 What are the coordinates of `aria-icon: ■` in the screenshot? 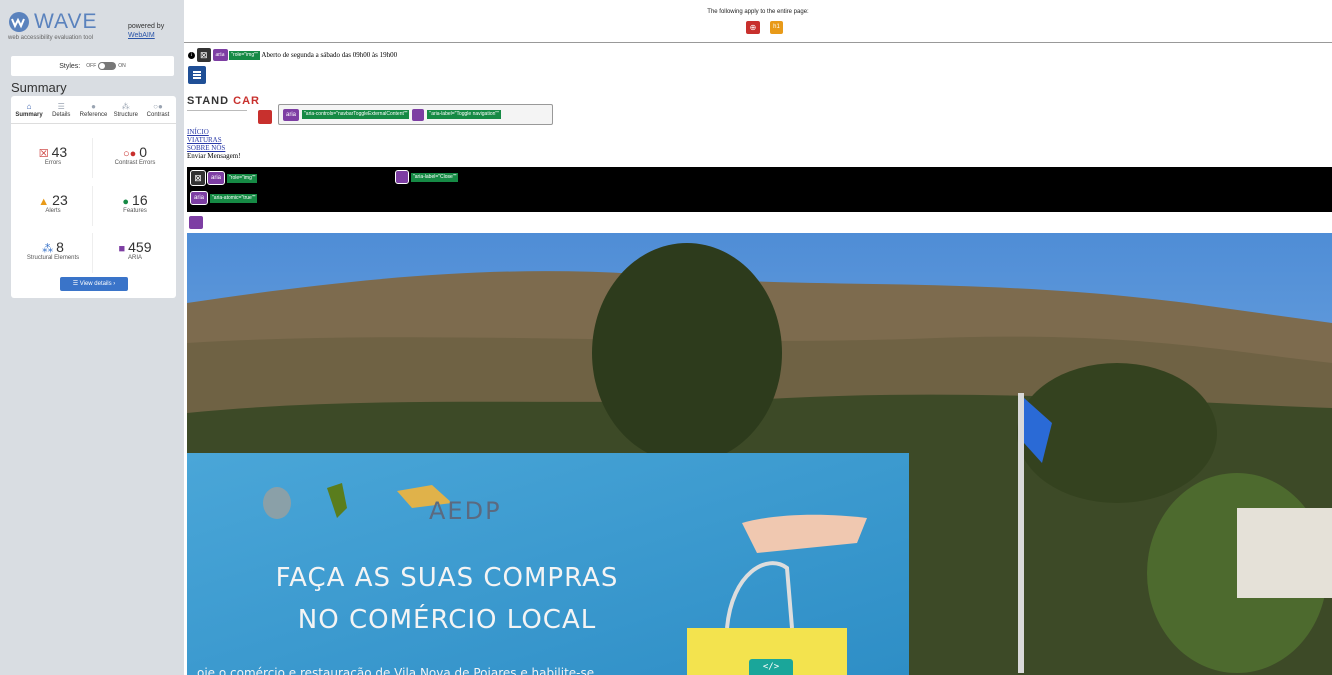 It's located at (122, 249).